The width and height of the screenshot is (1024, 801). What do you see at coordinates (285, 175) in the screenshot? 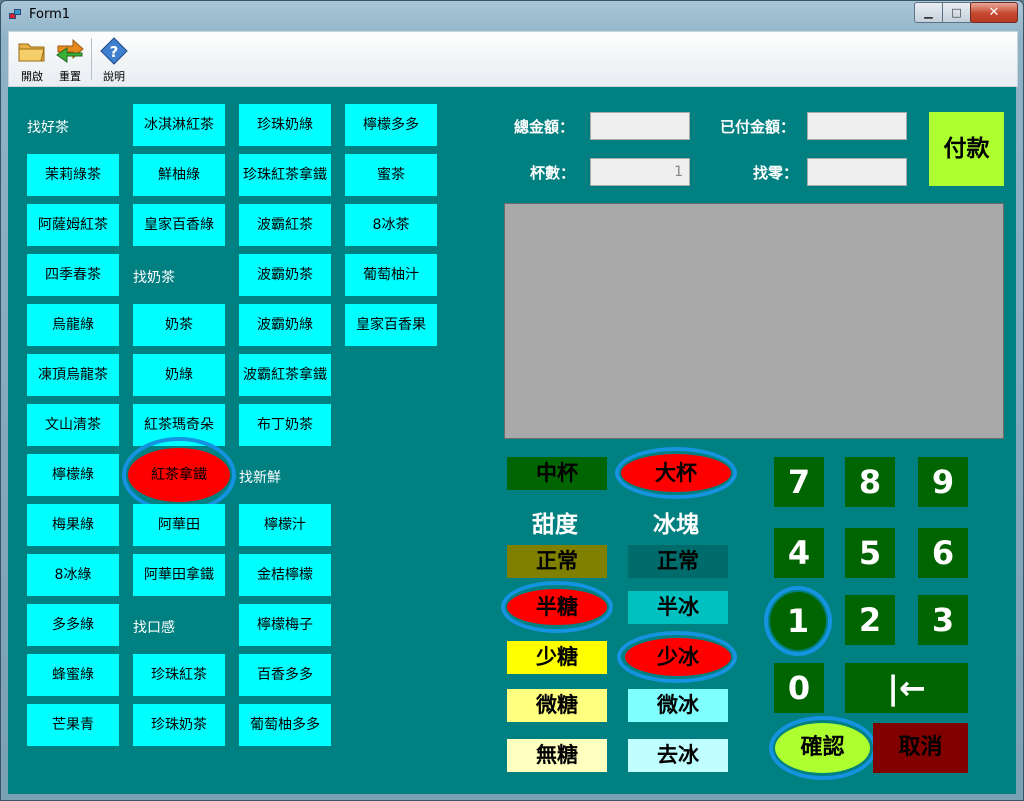
I see `menu-item-pearl-black-latte: 珍珠紅茶拿鐵` at bounding box center [285, 175].